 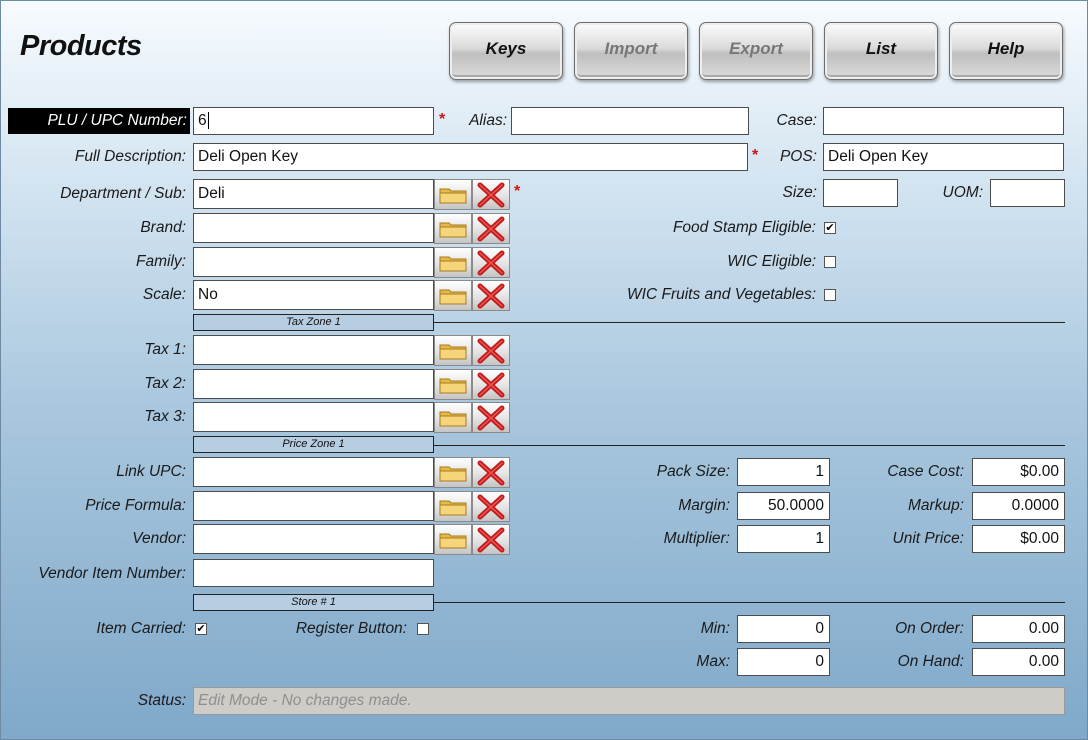 What do you see at coordinates (715, 628) in the screenshot?
I see `min-label: Min:` at bounding box center [715, 628].